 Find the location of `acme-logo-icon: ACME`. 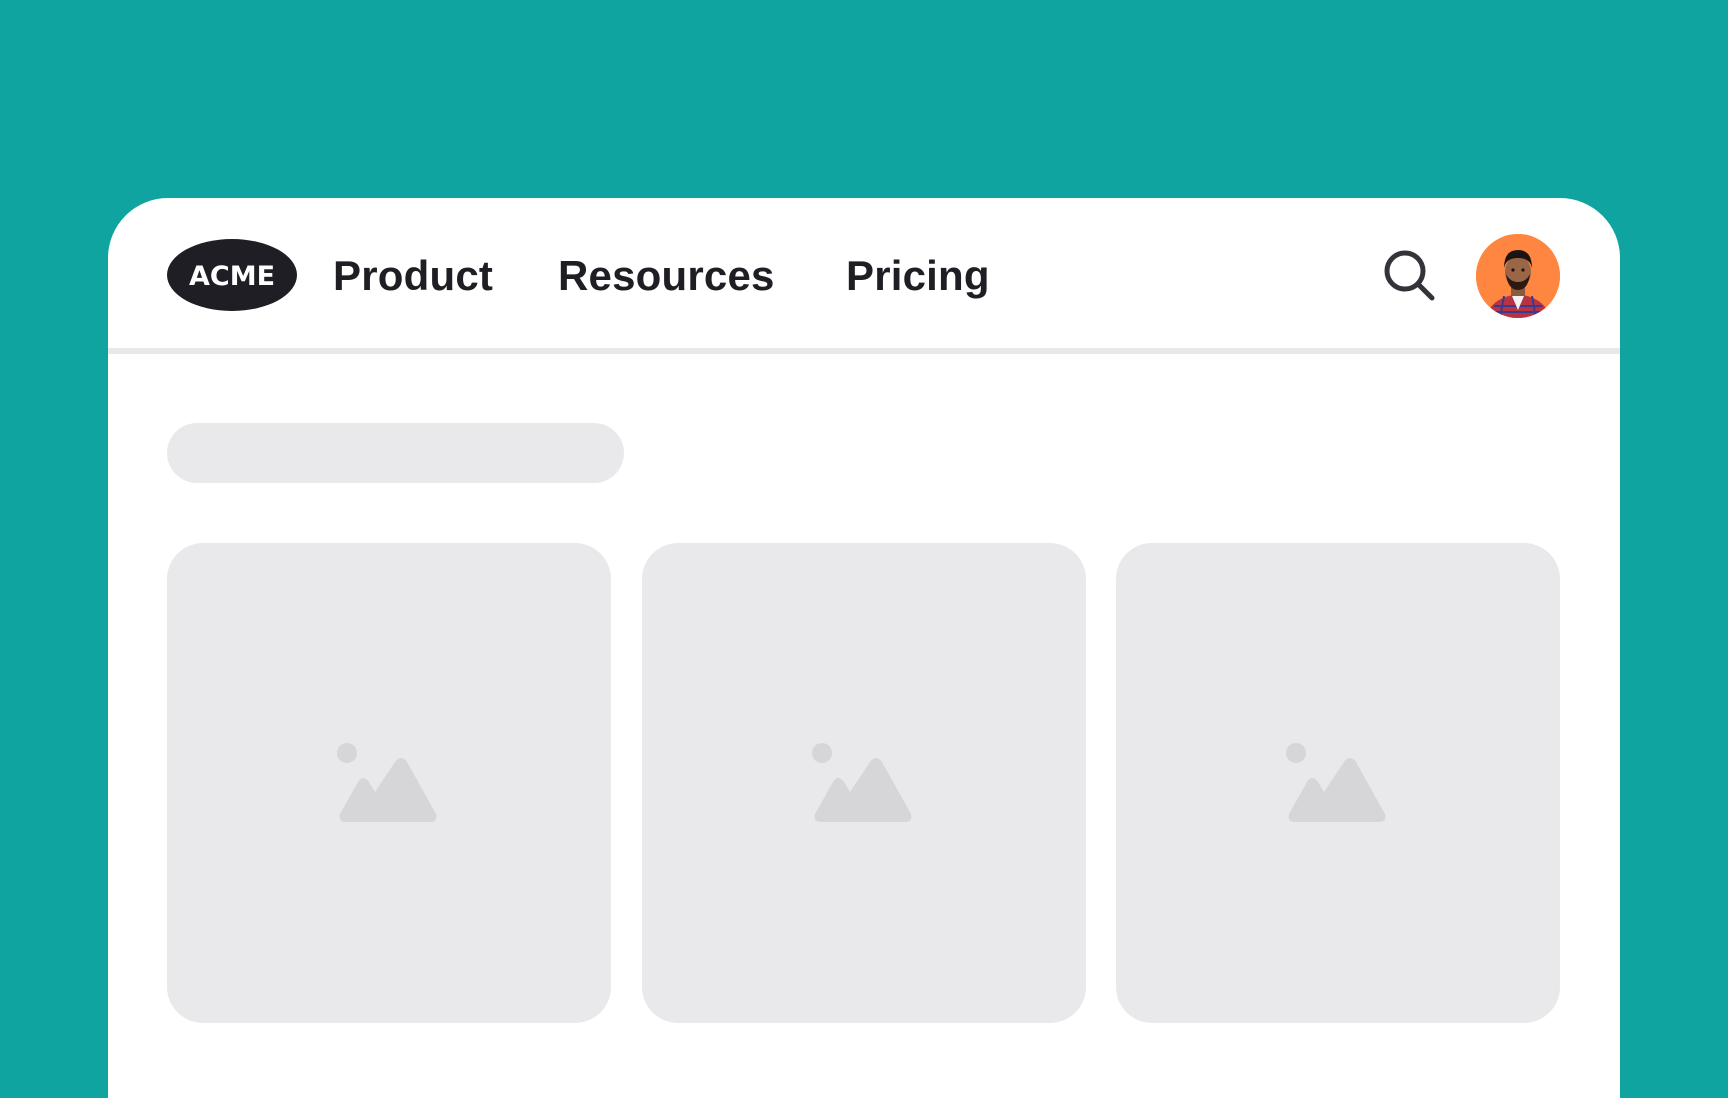

acme-logo-icon: ACME is located at coordinates (232, 275).